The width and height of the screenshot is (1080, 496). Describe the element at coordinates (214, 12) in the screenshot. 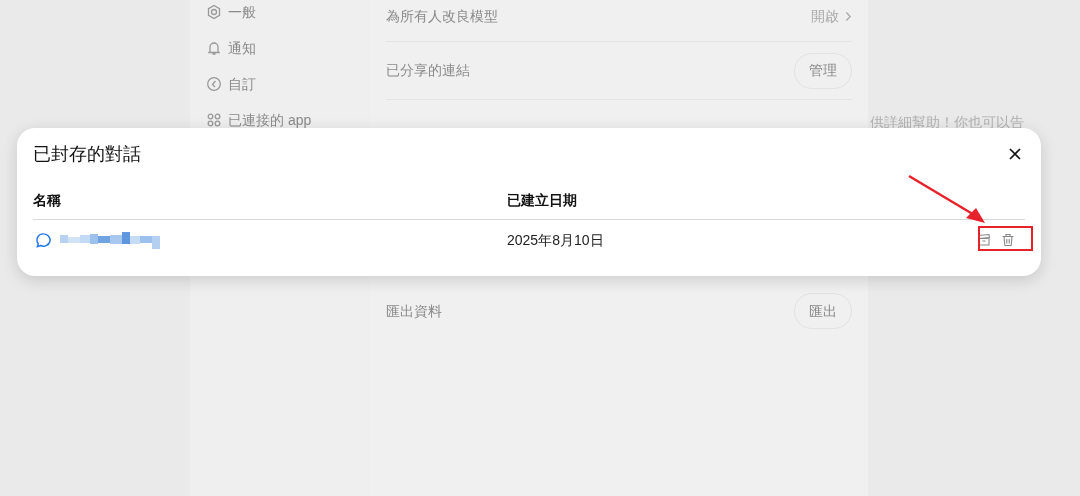

I see `gear-icon` at that location.